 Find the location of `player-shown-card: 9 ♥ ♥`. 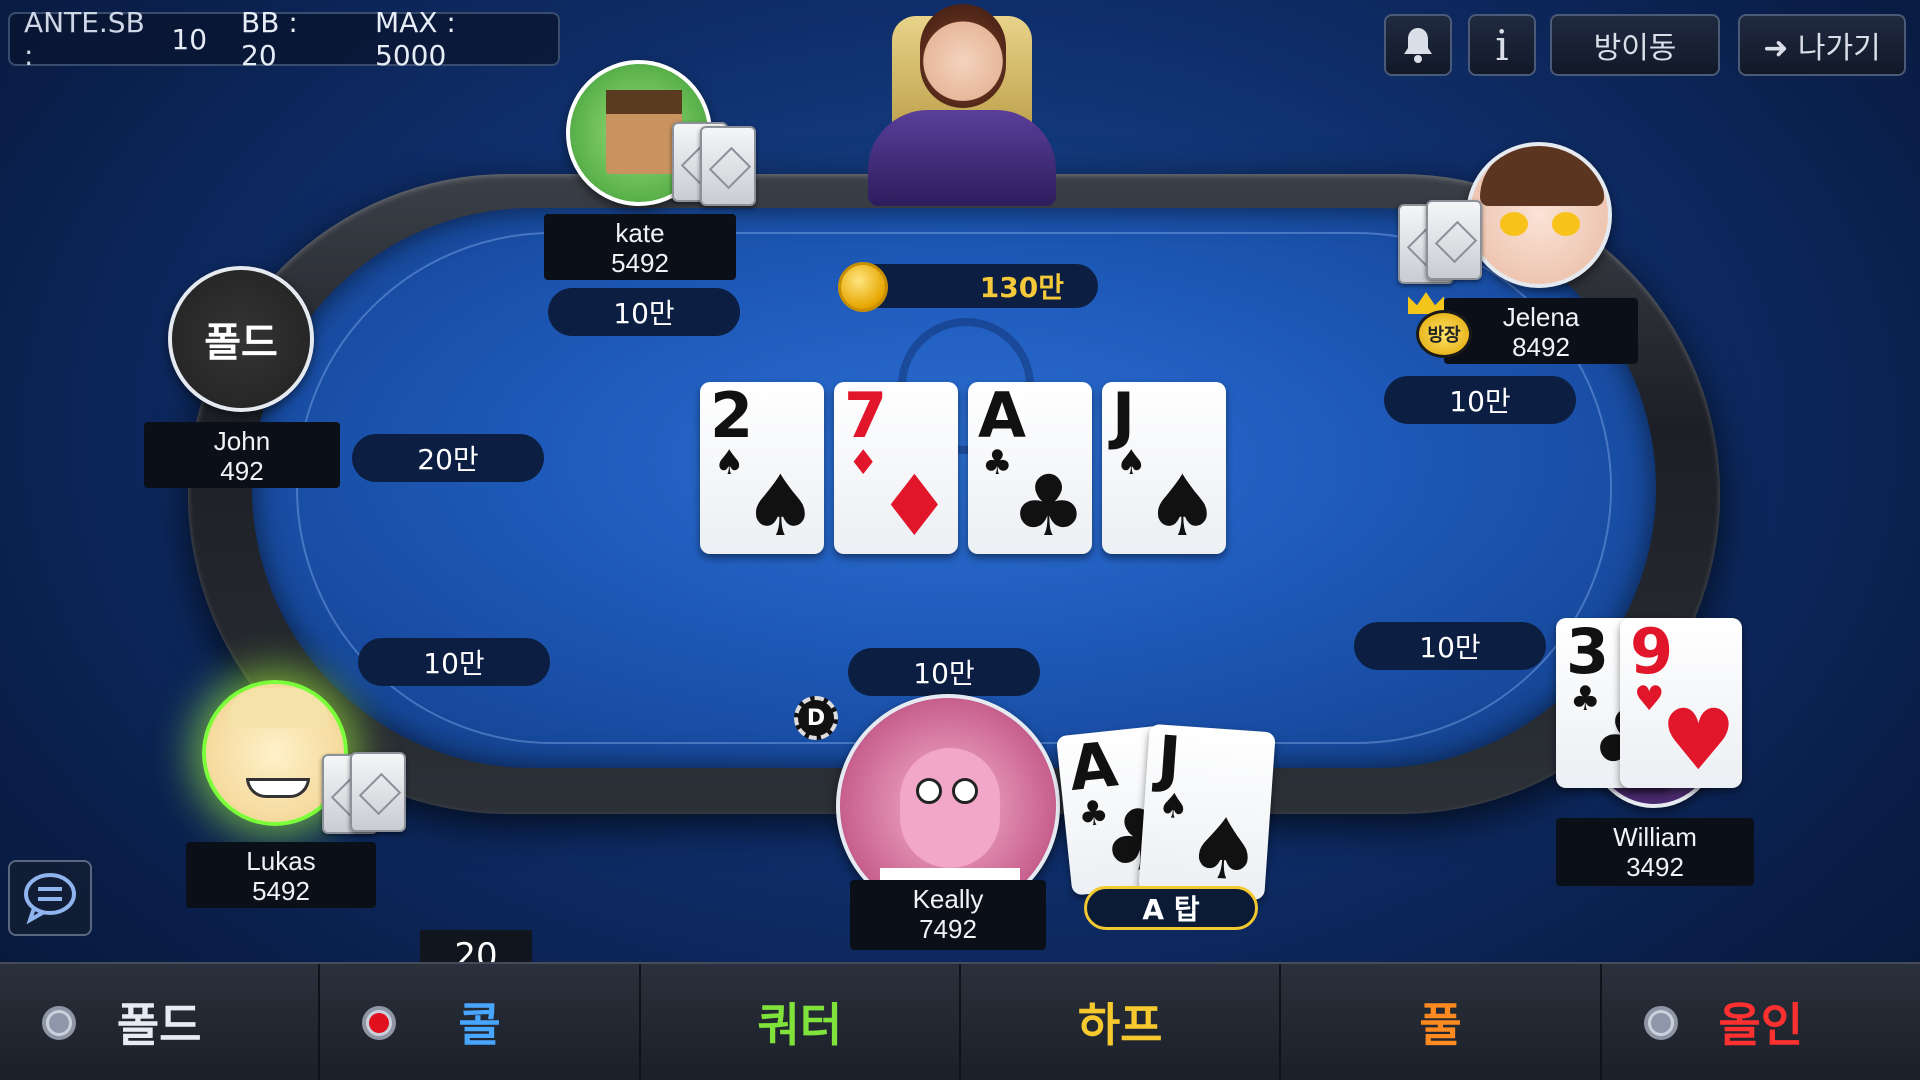

player-shown-card: 9 ♥ ♥ is located at coordinates (1681, 703).